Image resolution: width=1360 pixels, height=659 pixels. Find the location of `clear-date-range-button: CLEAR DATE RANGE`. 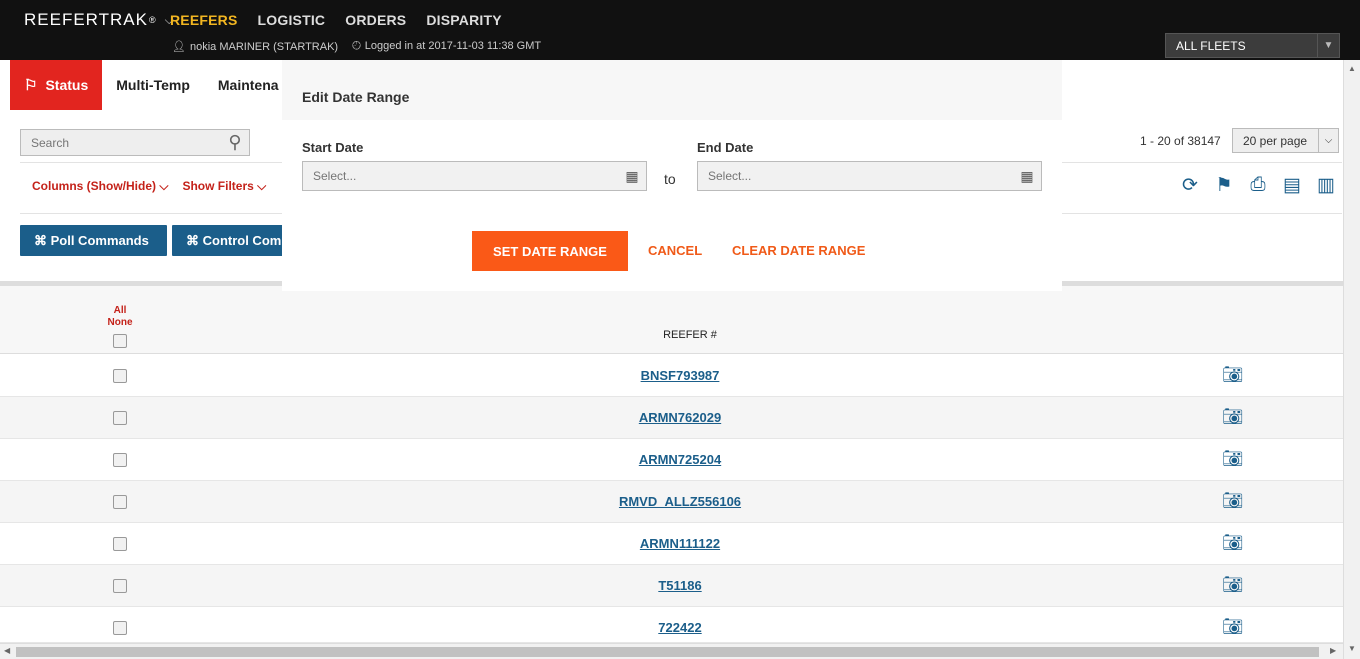

clear-date-range-button: CLEAR DATE RANGE is located at coordinates (798, 250).